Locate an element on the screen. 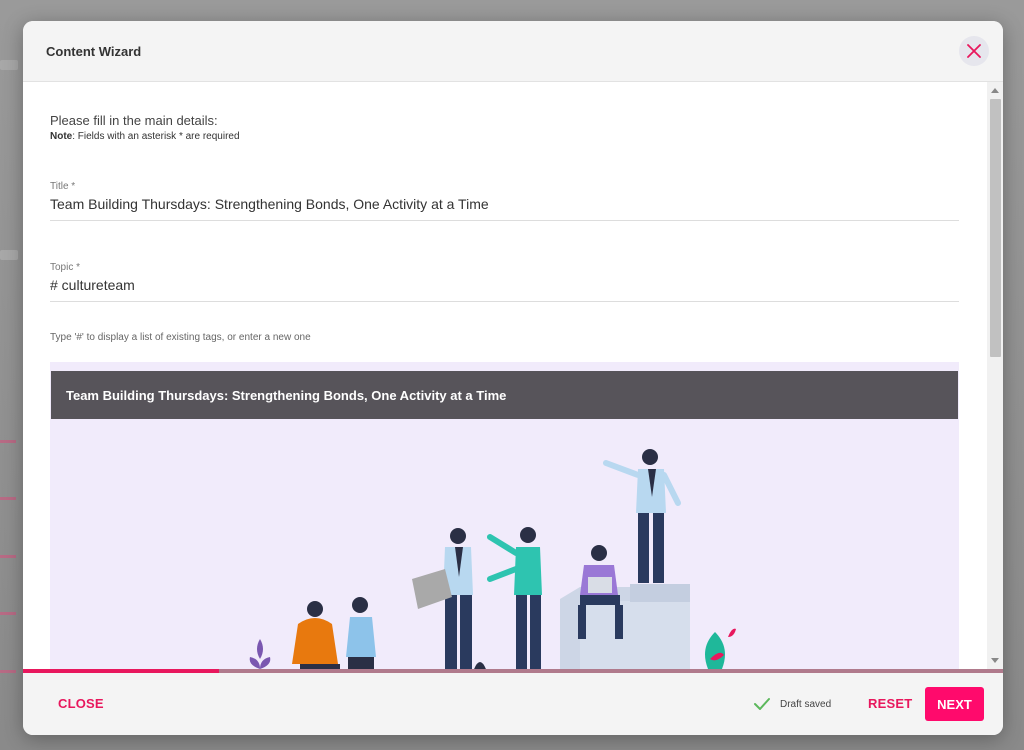 The height and width of the screenshot is (750, 1024). title-label: Title * is located at coordinates (63, 186).